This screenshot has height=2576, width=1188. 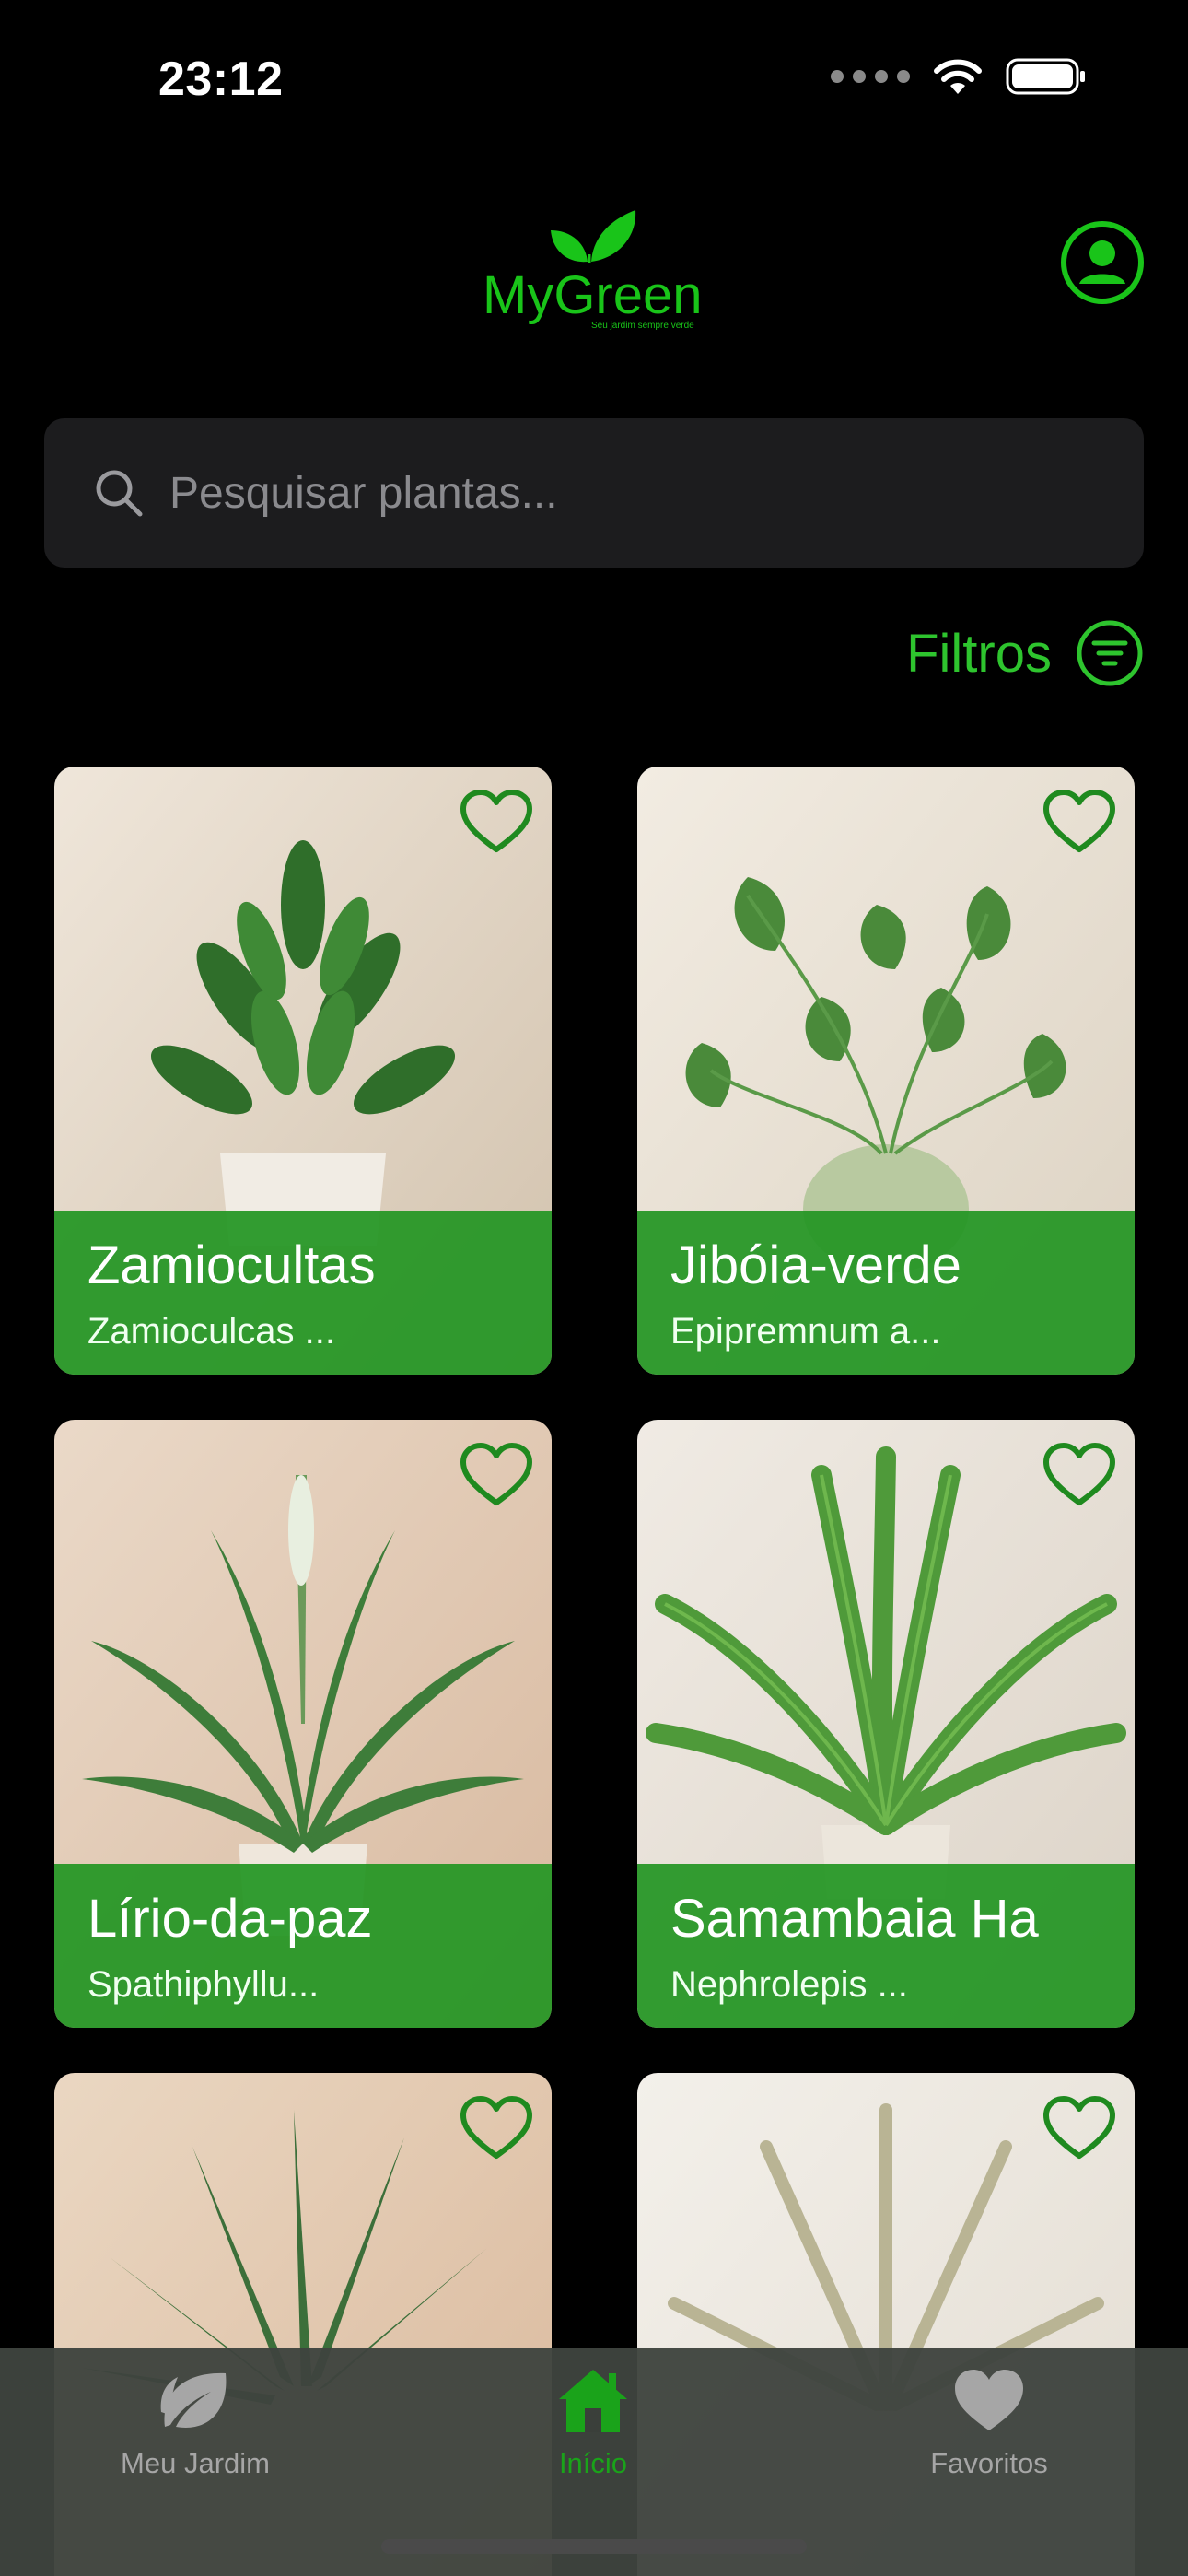 I want to click on battery-icon, so click(x=1045, y=76).